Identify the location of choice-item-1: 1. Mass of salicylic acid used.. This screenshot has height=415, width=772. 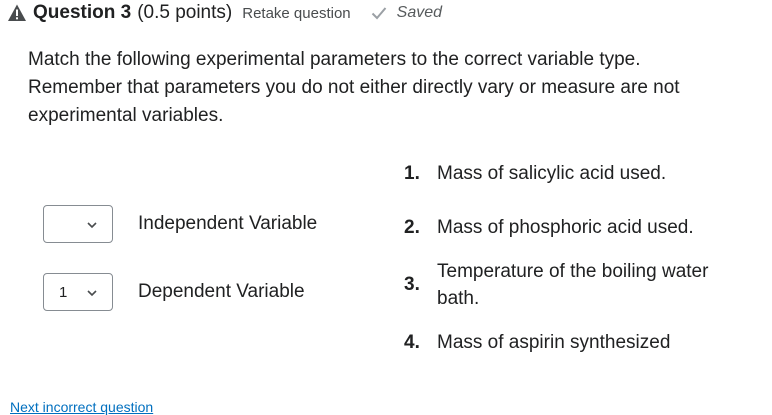
(535, 173).